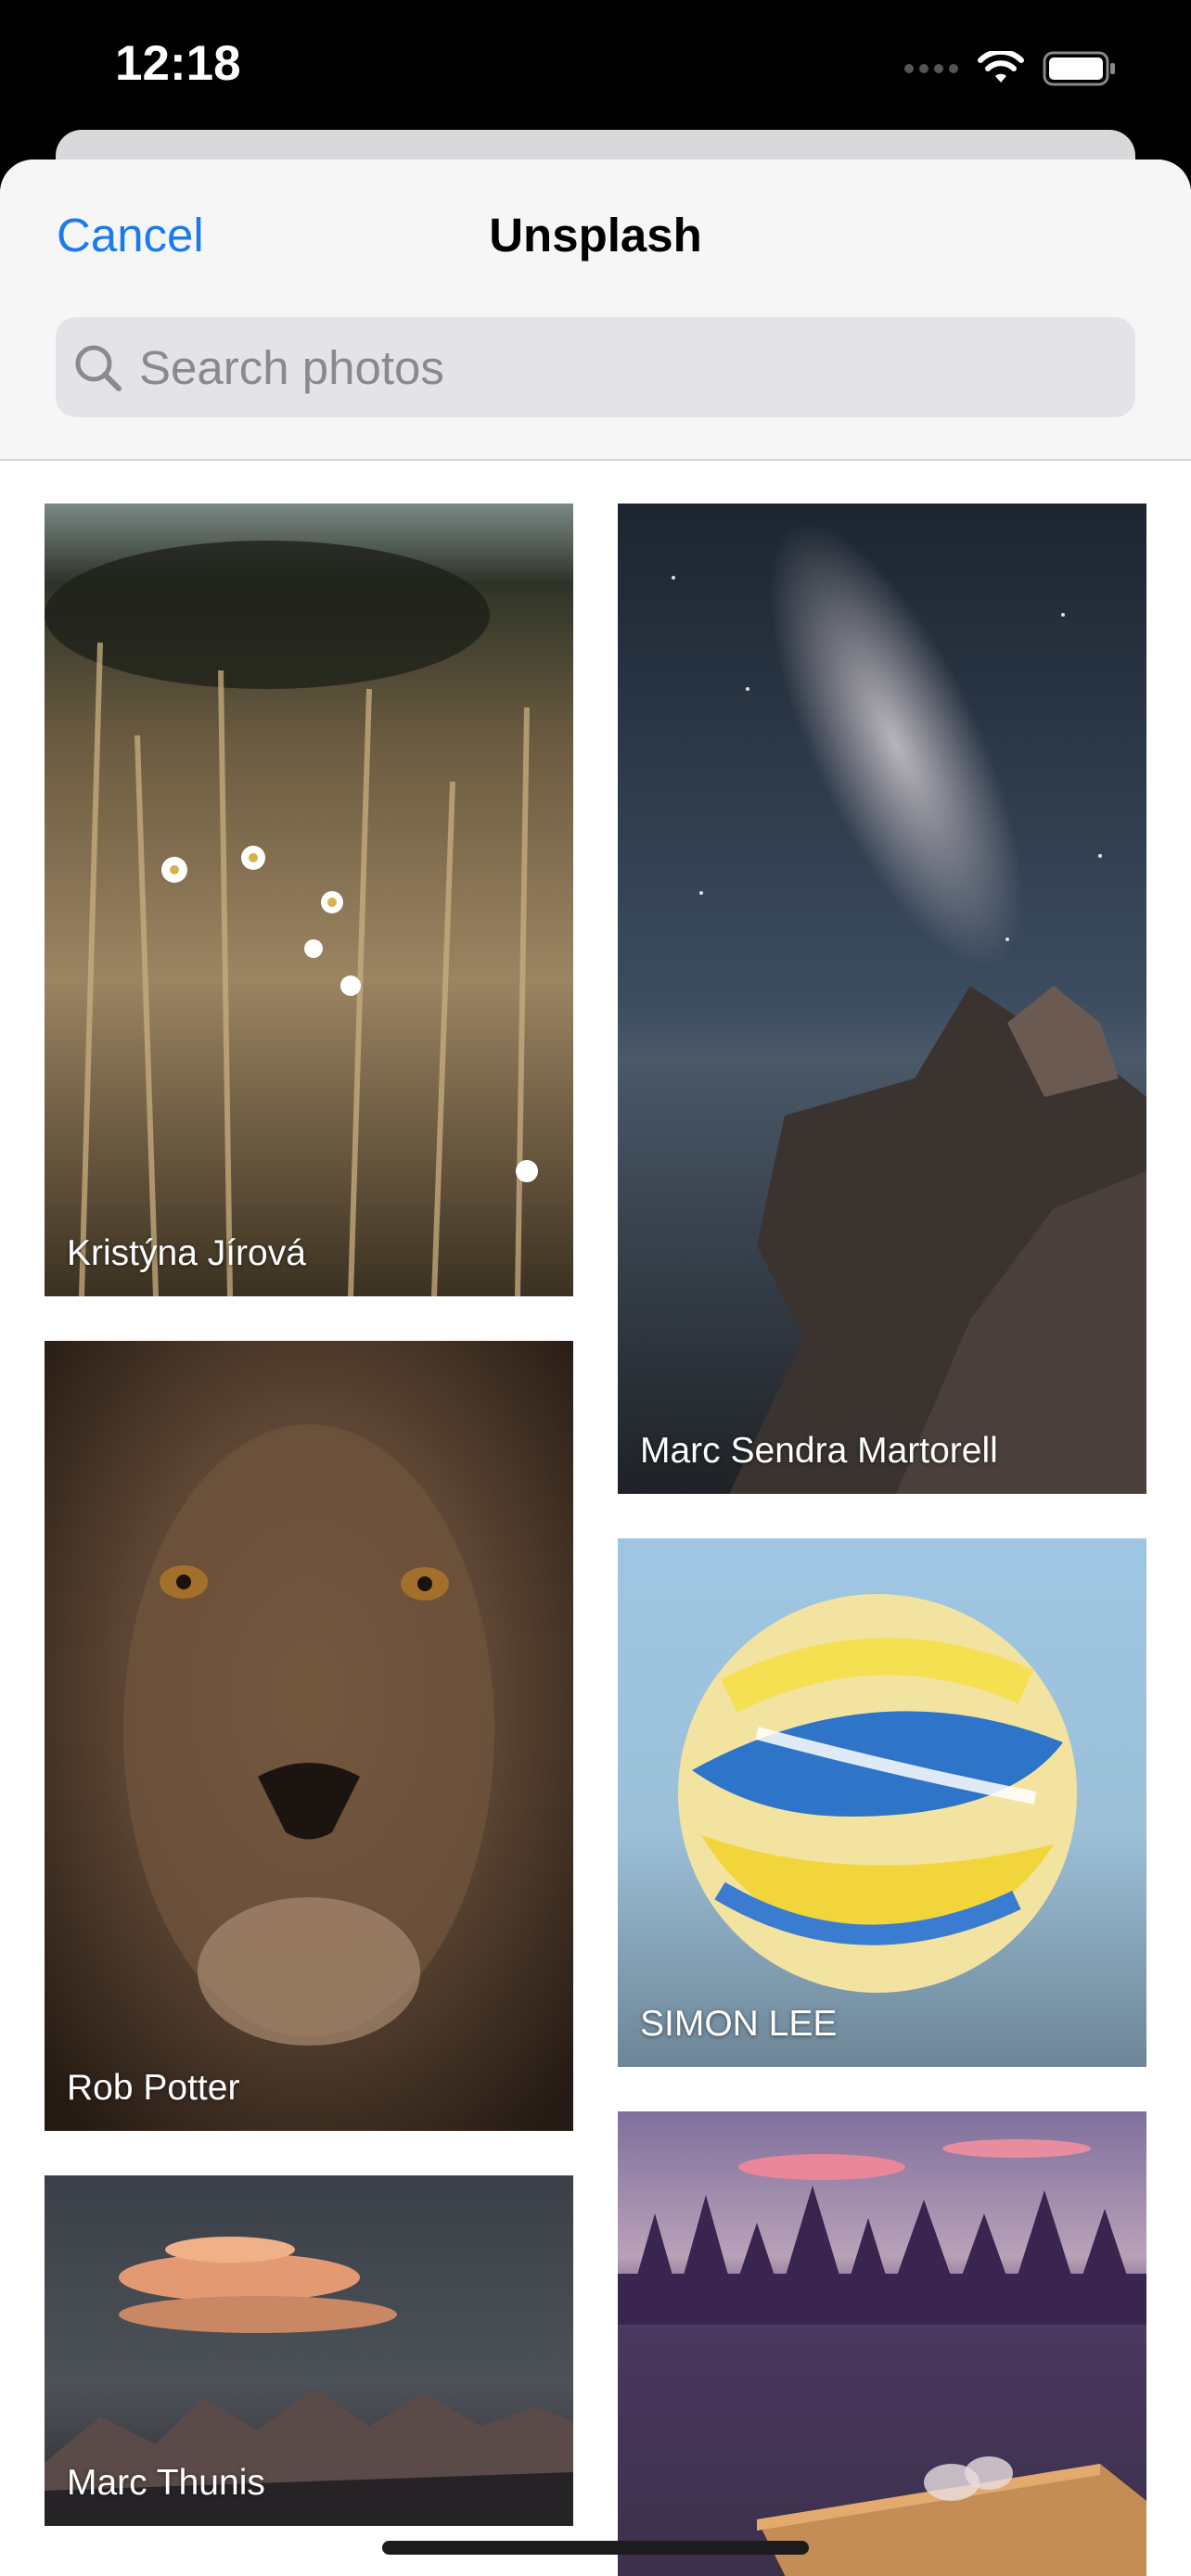 The image size is (1191, 2576). Describe the element at coordinates (166, 2483) in the screenshot. I see `photo-credit: Marc Thunis` at that location.